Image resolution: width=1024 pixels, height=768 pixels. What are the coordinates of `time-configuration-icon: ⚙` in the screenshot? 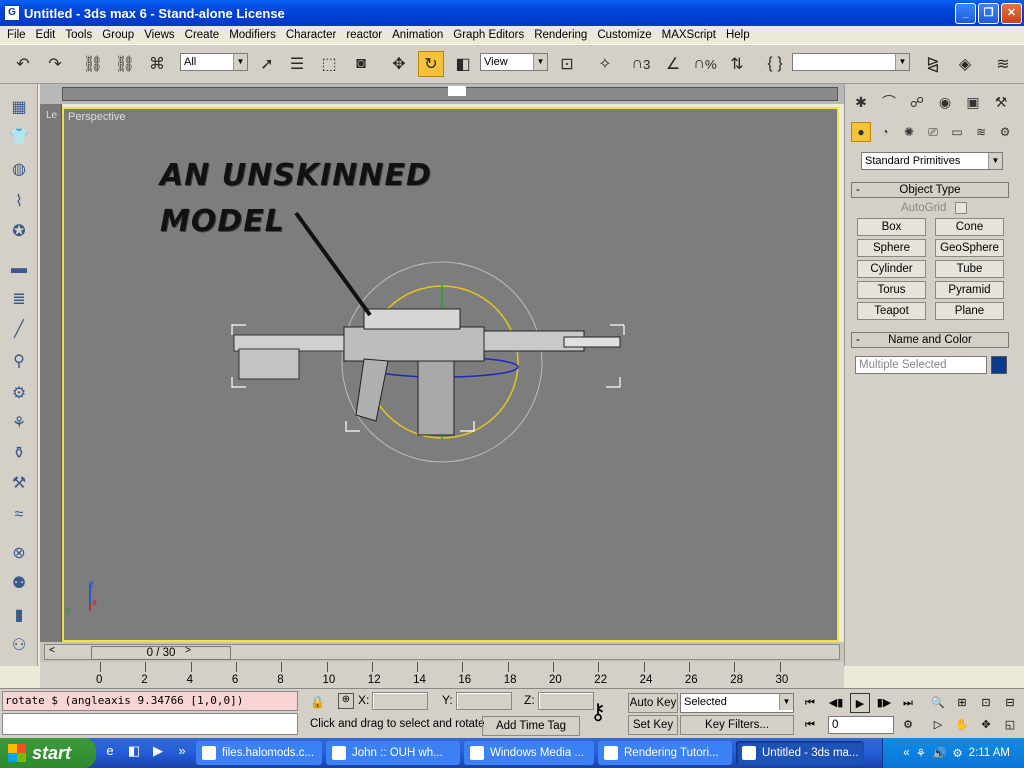 It's located at (908, 725).